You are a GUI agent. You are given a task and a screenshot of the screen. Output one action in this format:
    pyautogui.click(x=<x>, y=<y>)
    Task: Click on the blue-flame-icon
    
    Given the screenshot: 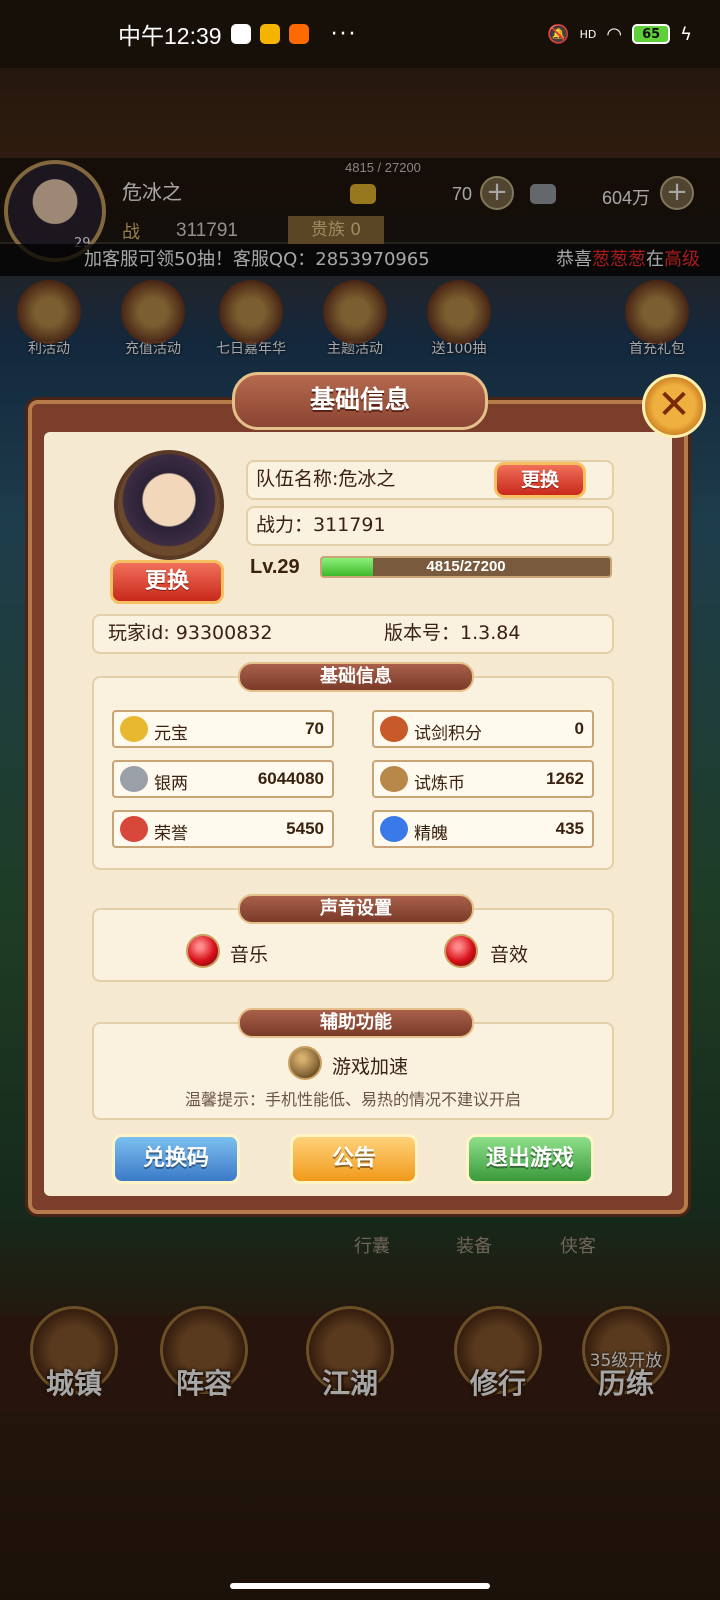 What is the action you would take?
    pyautogui.click(x=394, y=829)
    